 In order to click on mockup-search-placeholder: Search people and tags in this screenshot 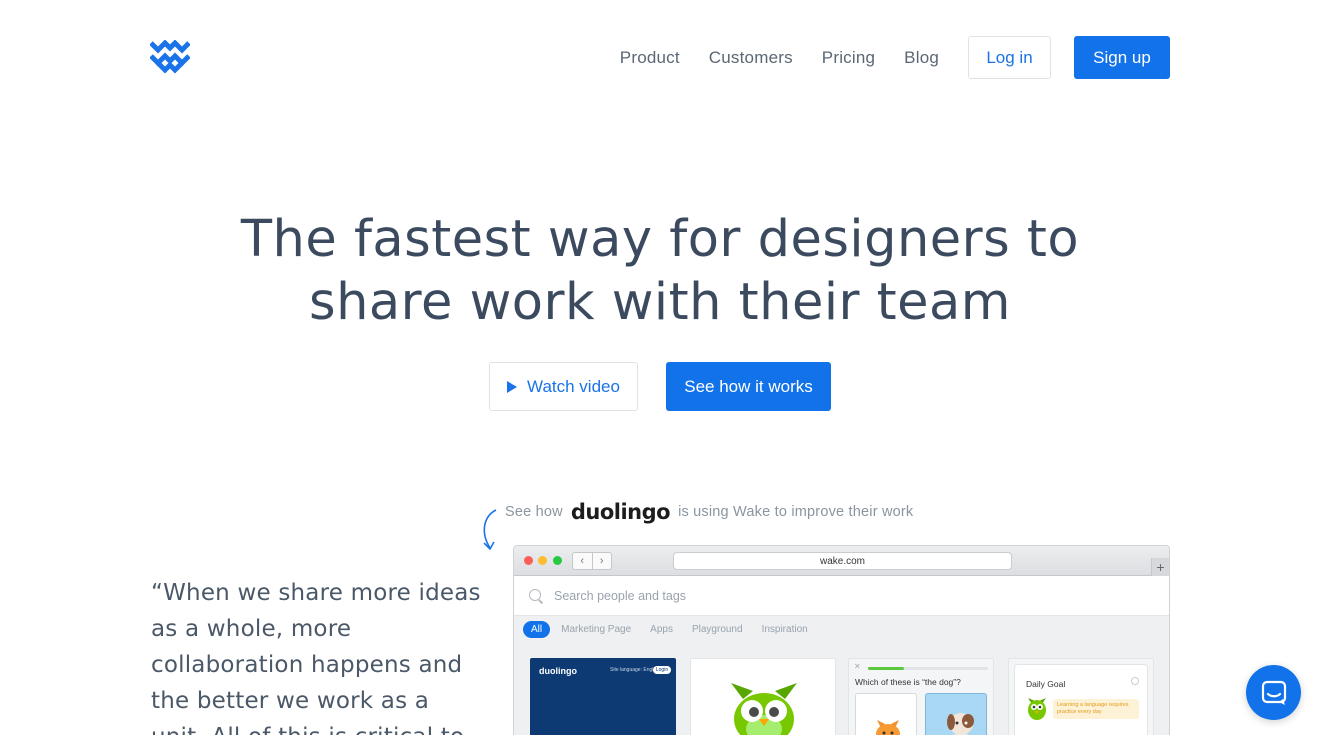, I will do `click(620, 595)`.